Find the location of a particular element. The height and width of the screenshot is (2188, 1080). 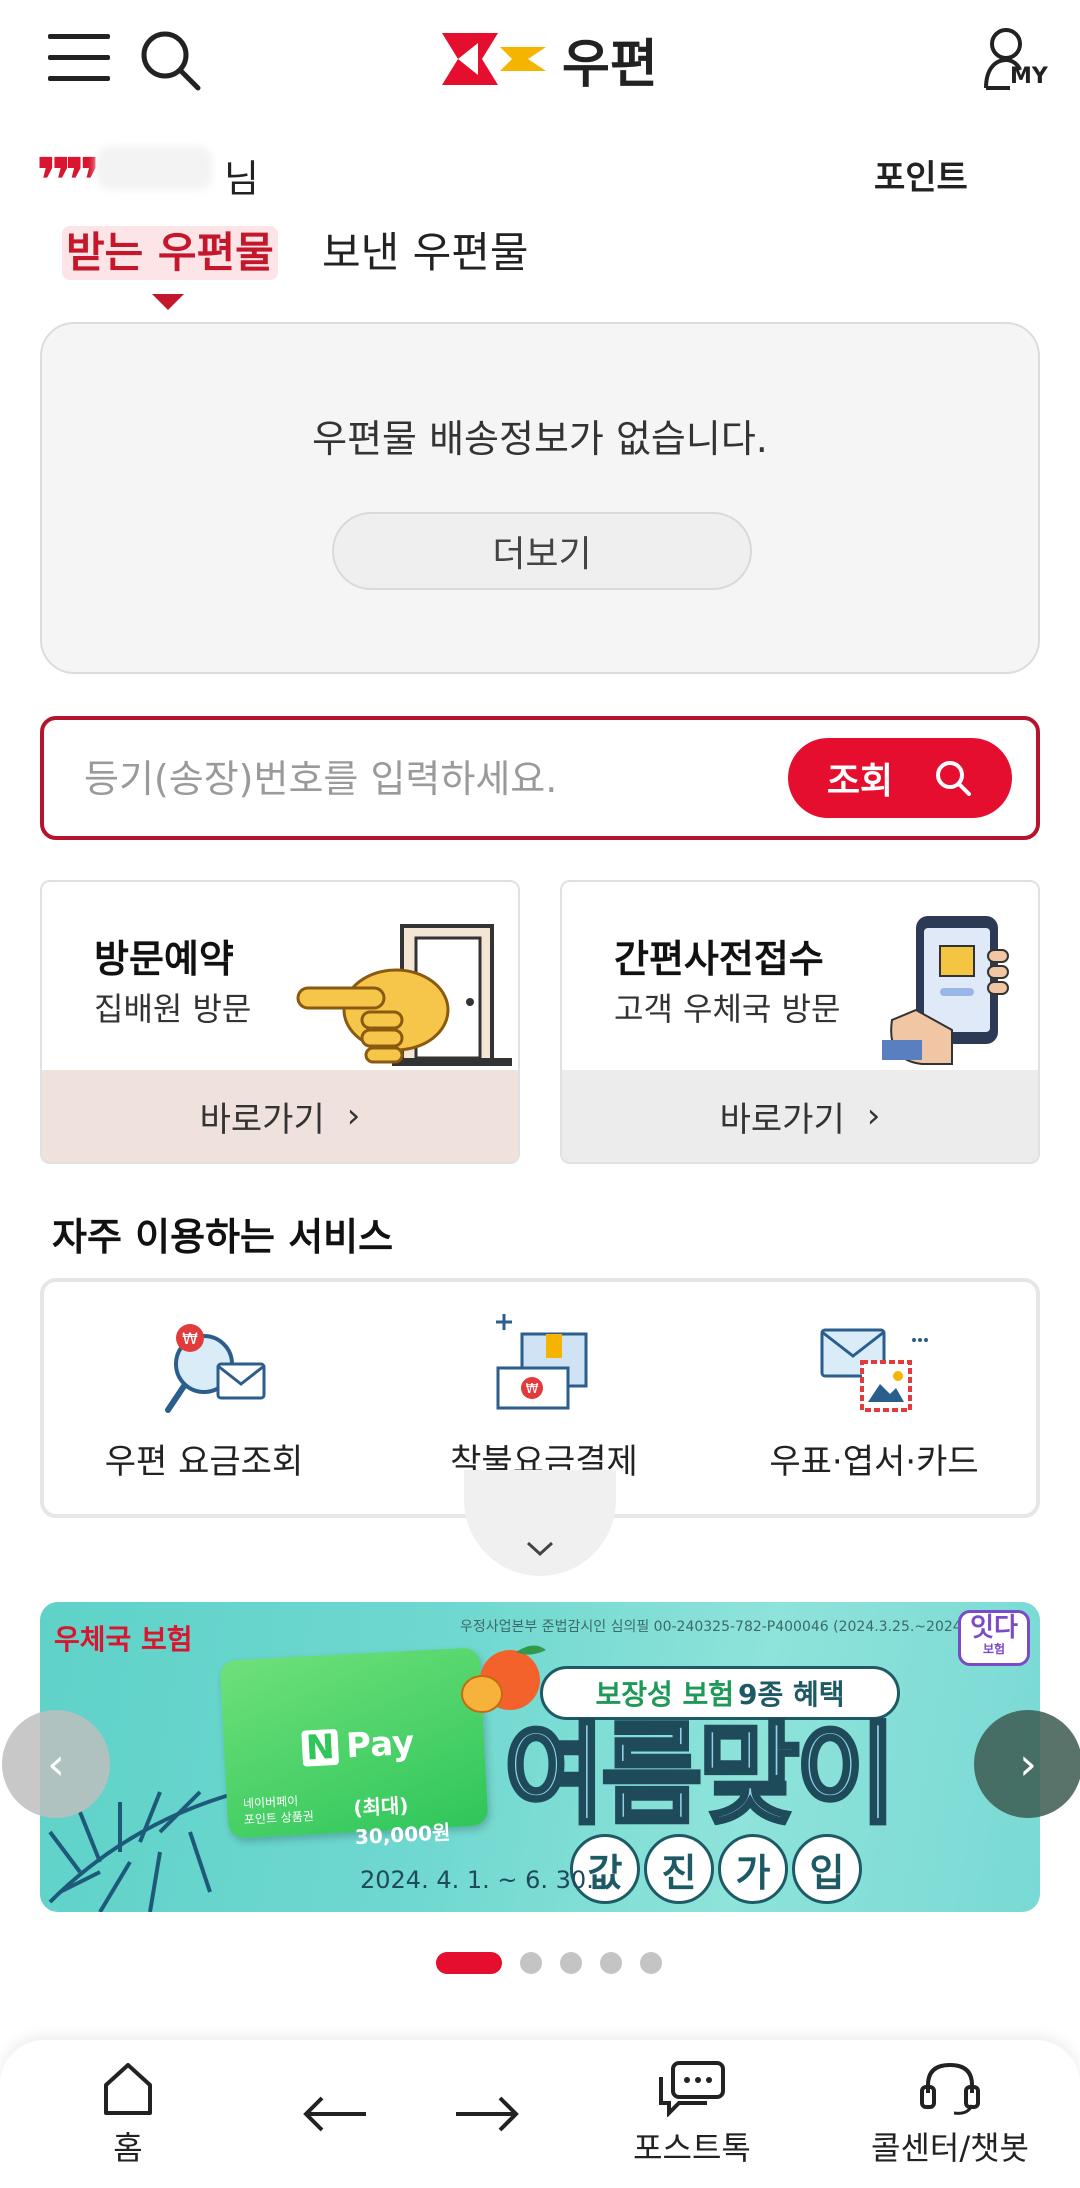

tracking-search-box: 조회 is located at coordinates (540, 778).